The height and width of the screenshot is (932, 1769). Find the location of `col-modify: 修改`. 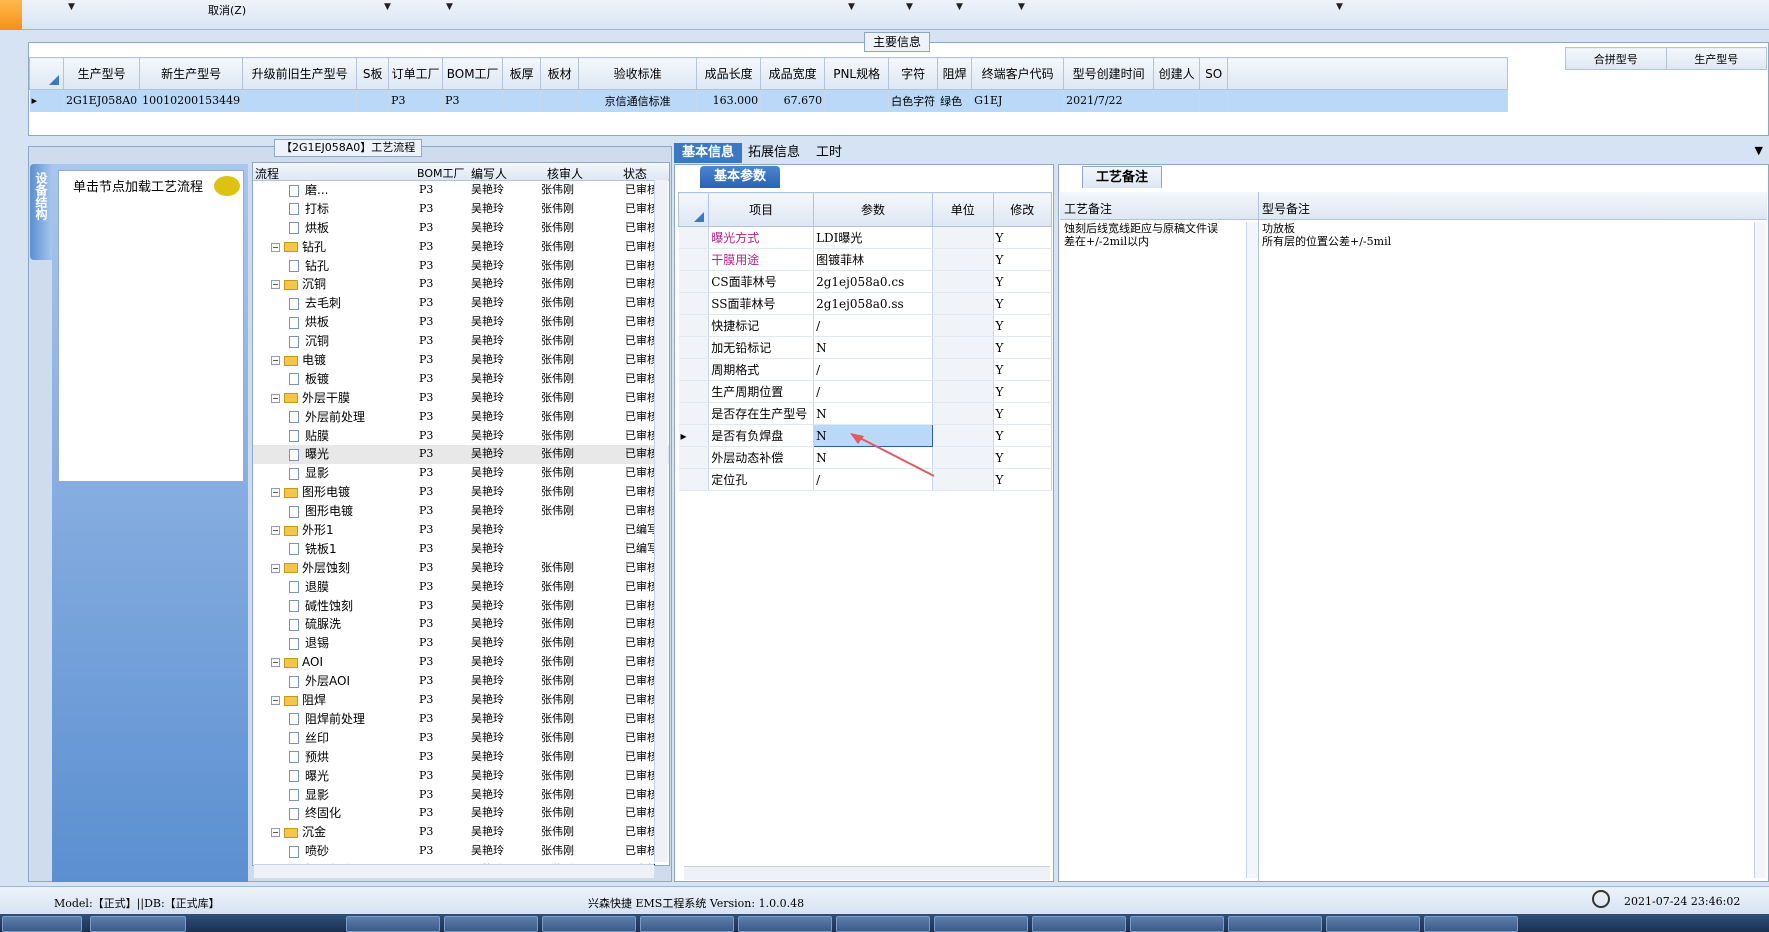

col-modify: 修改 is located at coordinates (1022, 209).